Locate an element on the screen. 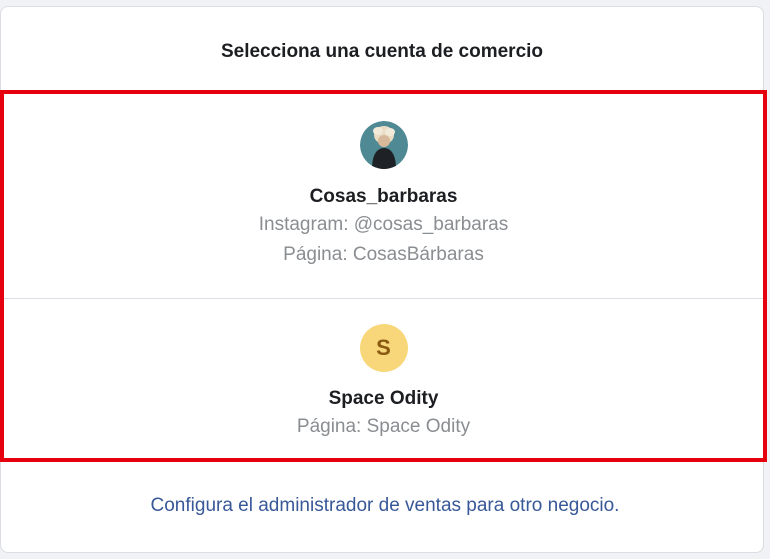 This screenshot has width=770, height=559. account-page: Página: CosasBárbaras is located at coordinates (383, 254).